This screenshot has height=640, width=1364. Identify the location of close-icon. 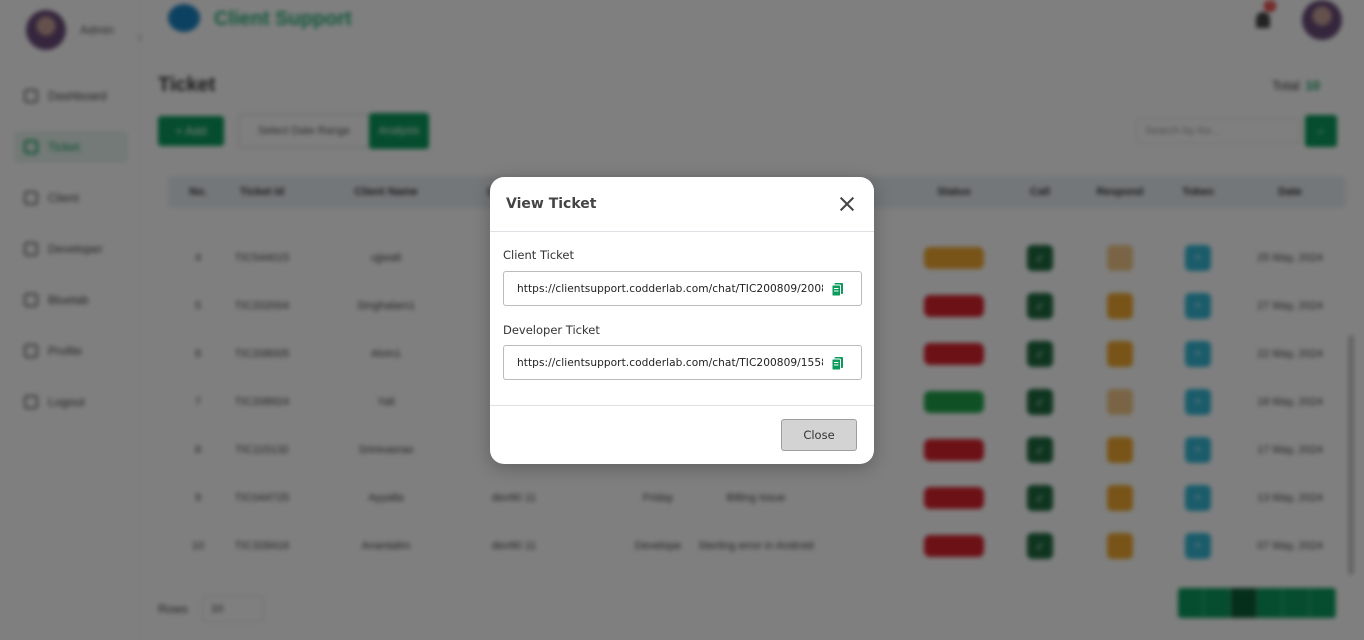
(847, 204).